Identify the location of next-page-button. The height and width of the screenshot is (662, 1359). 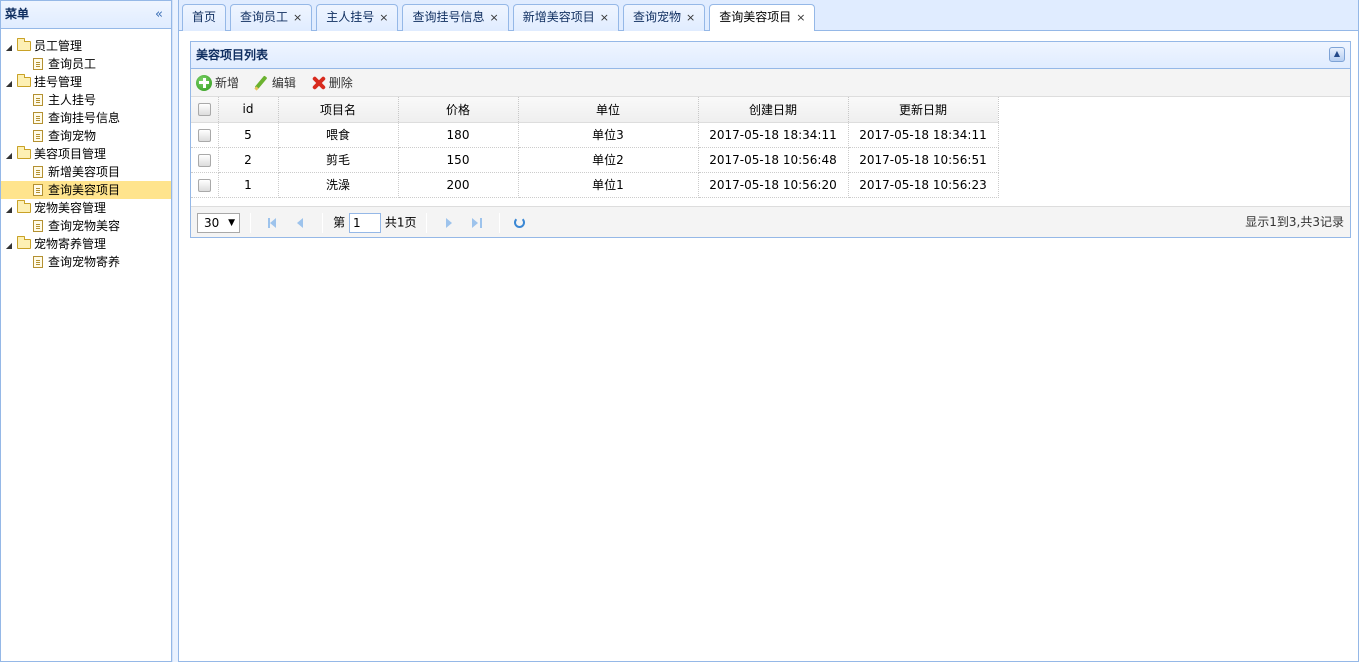
(449, 223).